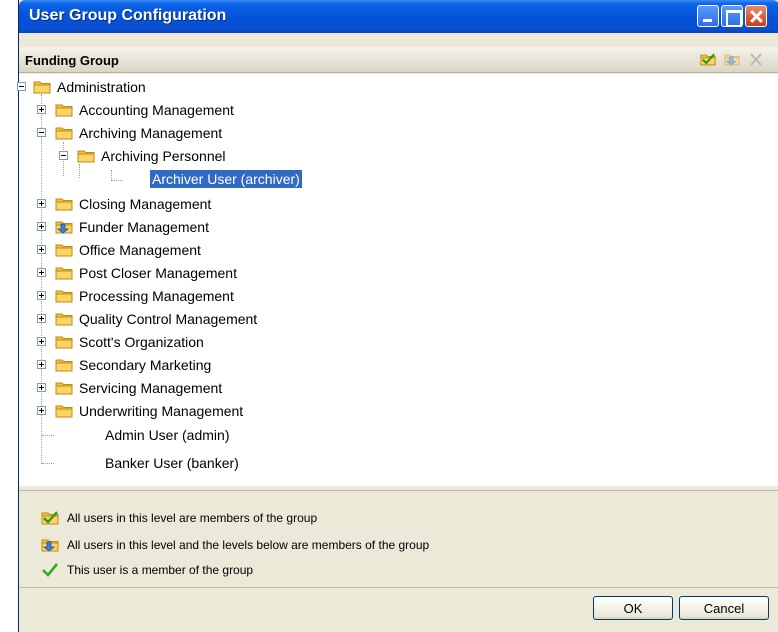 The width and height of the screenshot is (778, 632). What do you see at coordinates (145, 204) in the screenshot?
I see `tree-node-label: Closing Management` at bounding box center [145, 204].